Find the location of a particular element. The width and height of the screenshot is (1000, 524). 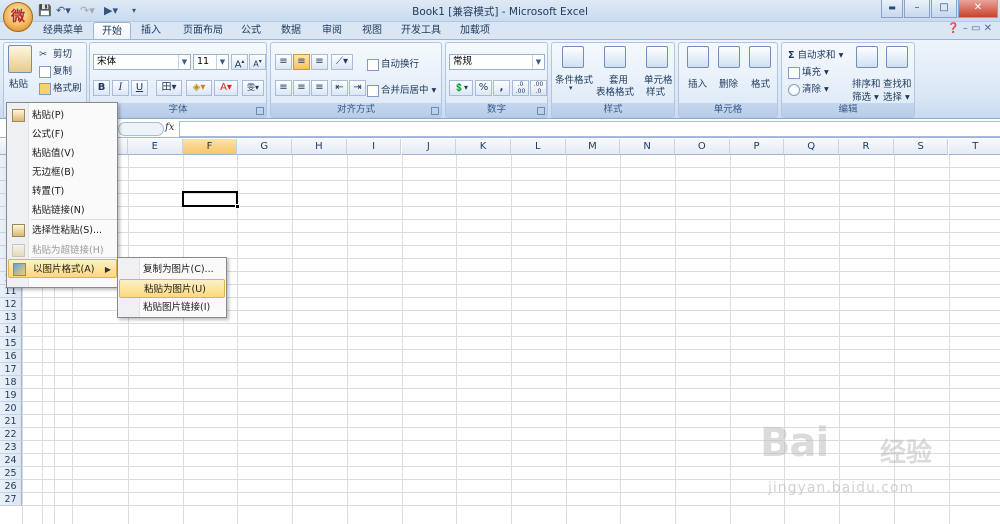

fx-icon: fx is located at coordinates (169, 127).